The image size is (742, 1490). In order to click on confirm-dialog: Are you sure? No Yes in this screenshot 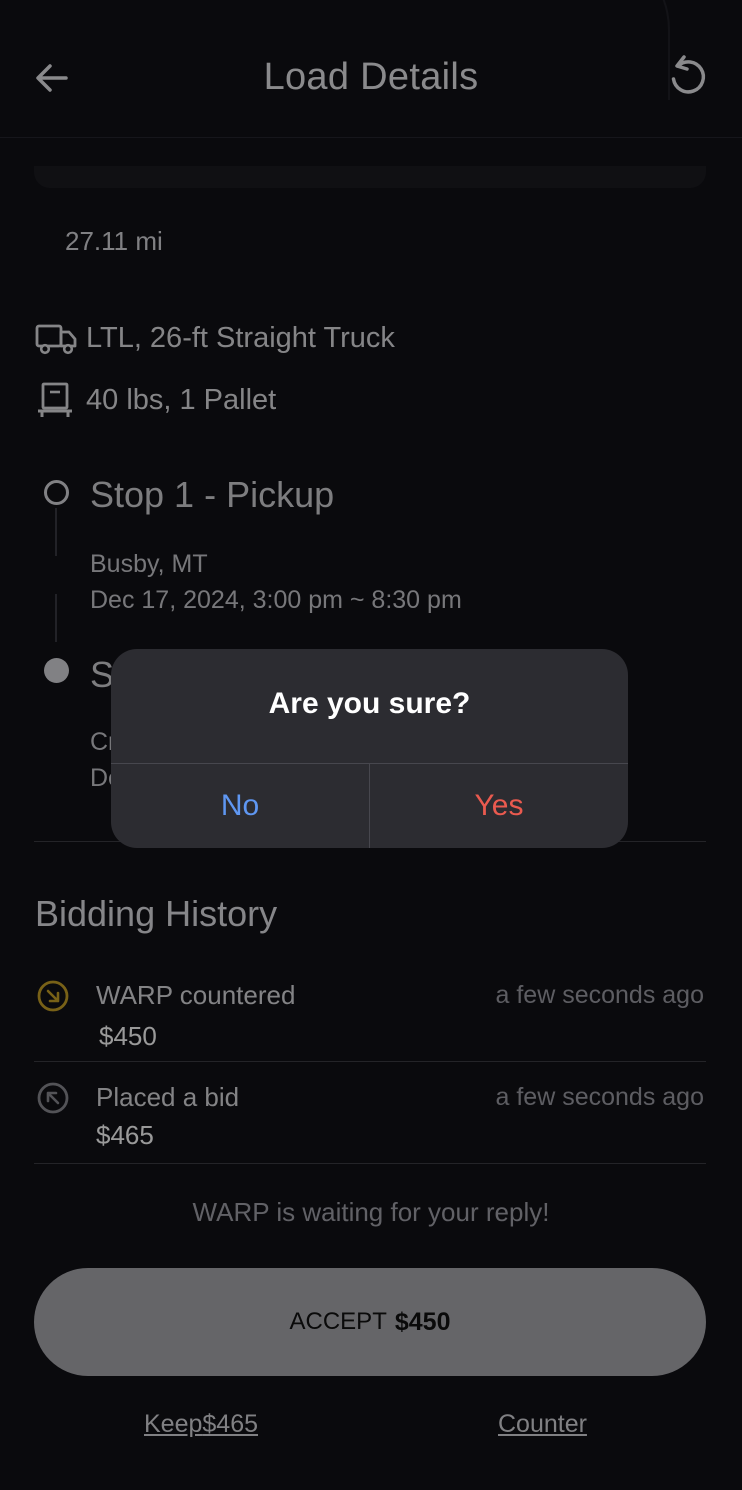, I will do `click(369, 748)`.